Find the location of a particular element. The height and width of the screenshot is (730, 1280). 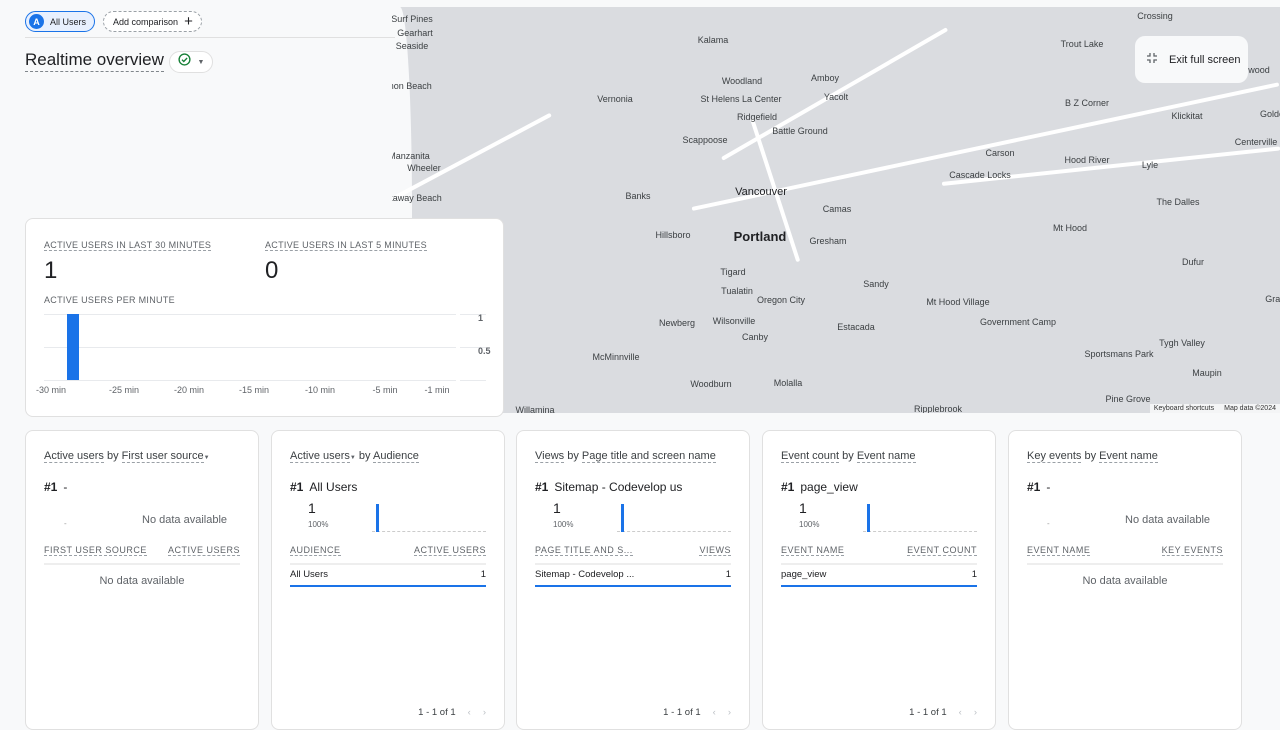

map-place-label: Sandy is located at coordinates (876, 284).